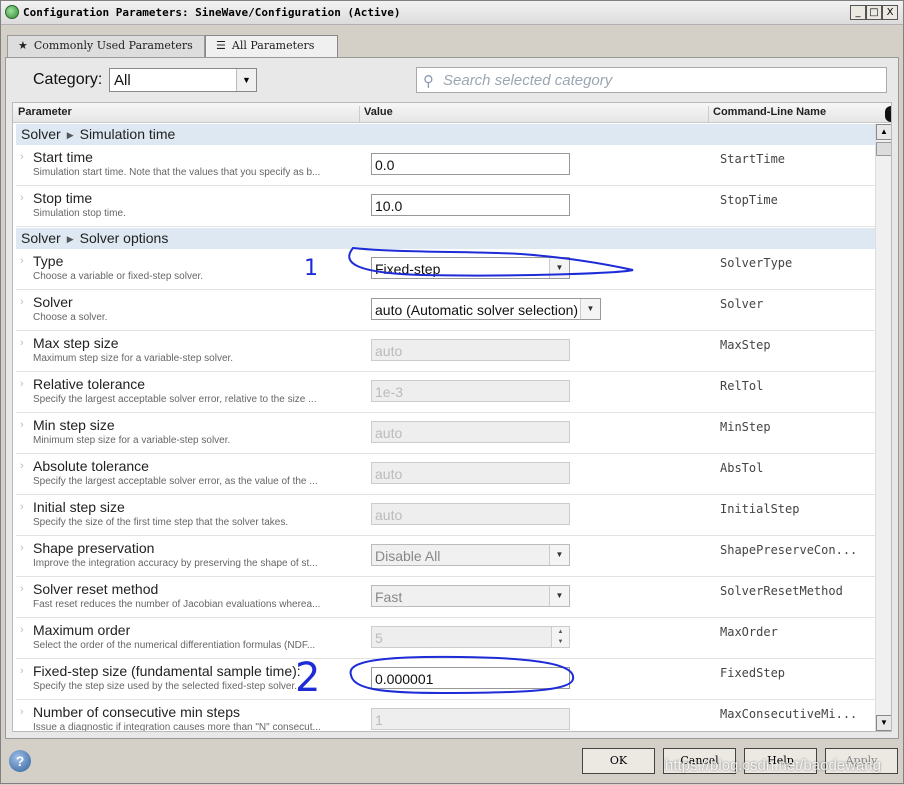  I want to click on param-name: Stop time, so click(63, 198).